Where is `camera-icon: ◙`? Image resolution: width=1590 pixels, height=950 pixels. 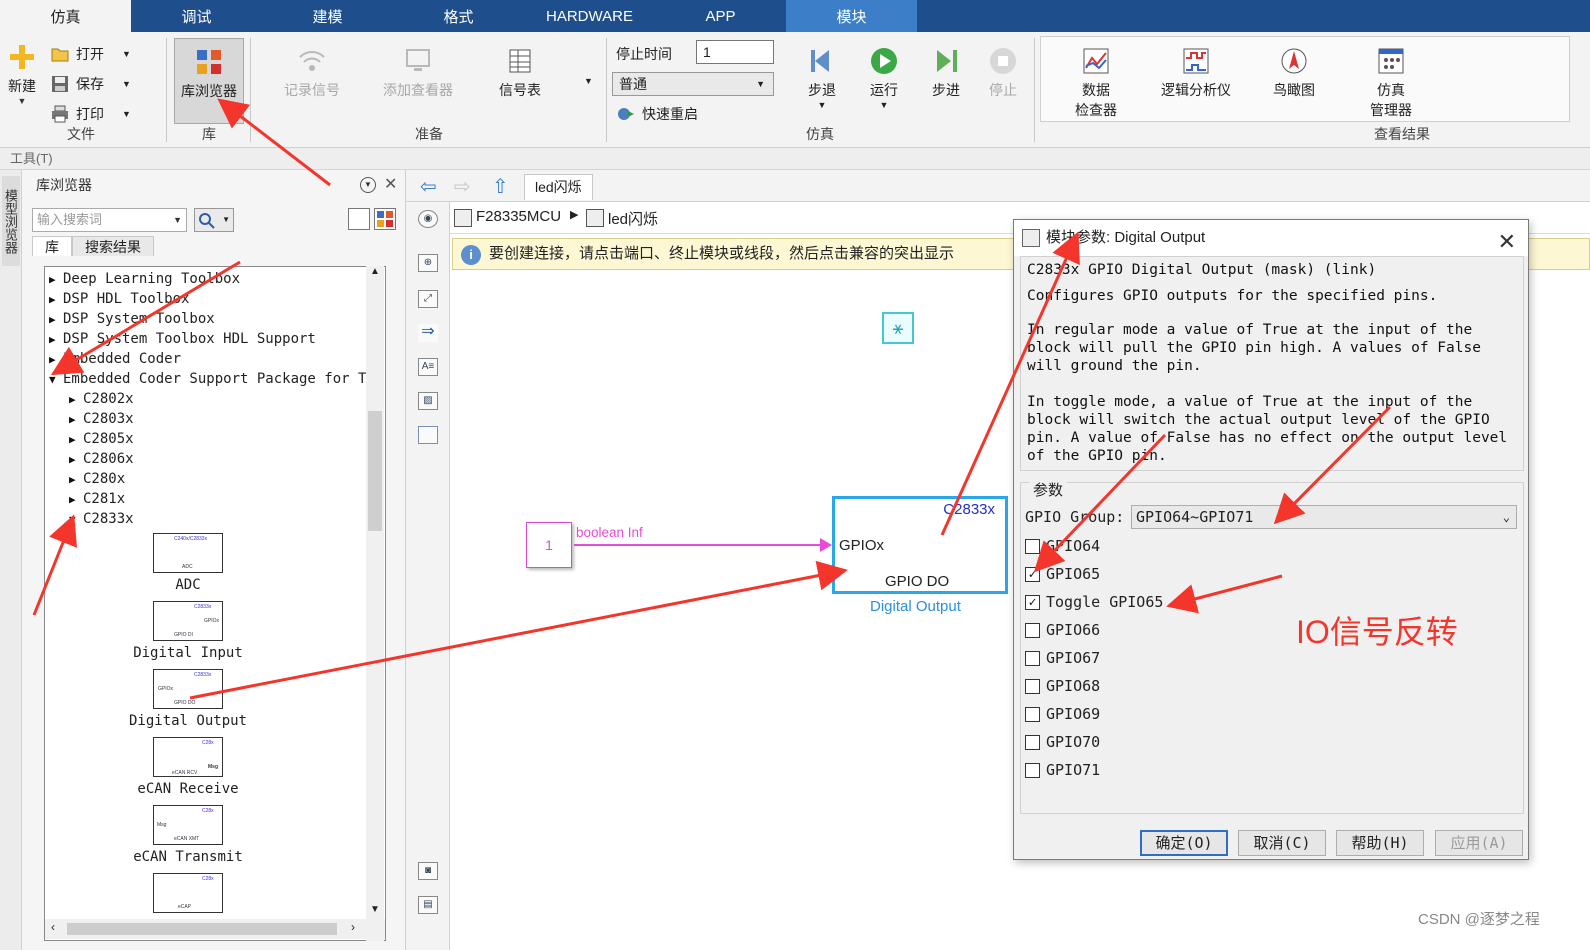 camera-icon: ◙ is located at coordinates (428, 871).